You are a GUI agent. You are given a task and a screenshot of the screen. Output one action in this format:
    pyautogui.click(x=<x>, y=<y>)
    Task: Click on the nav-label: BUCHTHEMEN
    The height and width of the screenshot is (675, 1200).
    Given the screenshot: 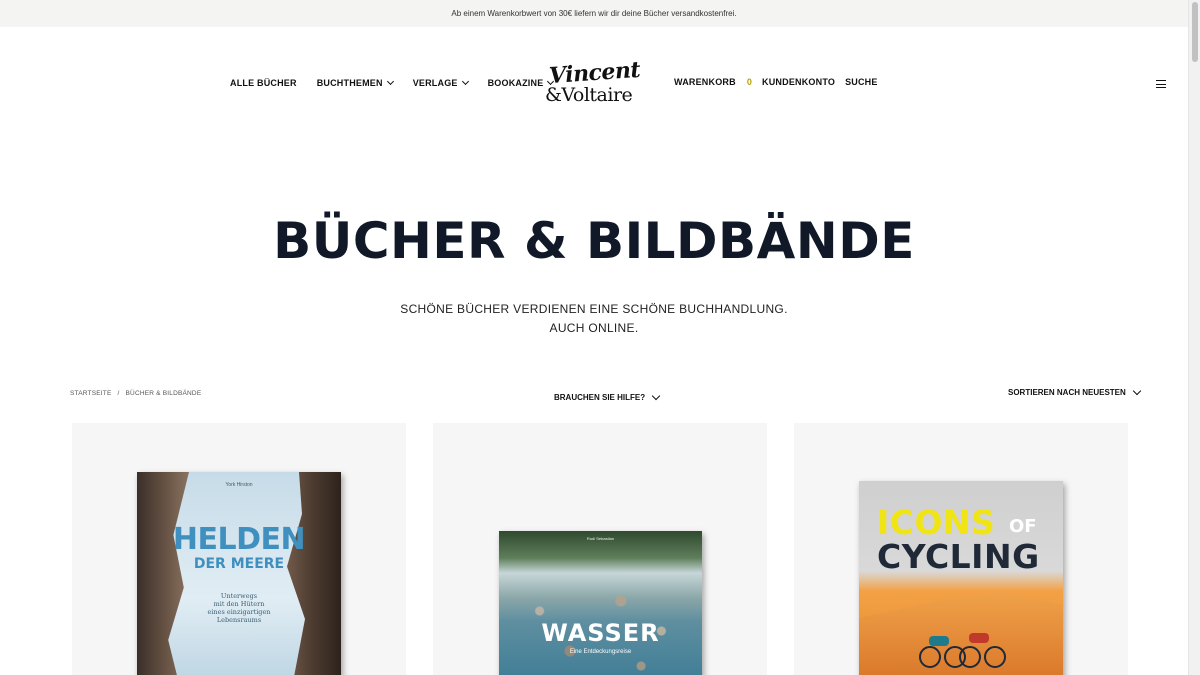 What is the action you would take?
    pyautogui.click(x=349, y=83)
    